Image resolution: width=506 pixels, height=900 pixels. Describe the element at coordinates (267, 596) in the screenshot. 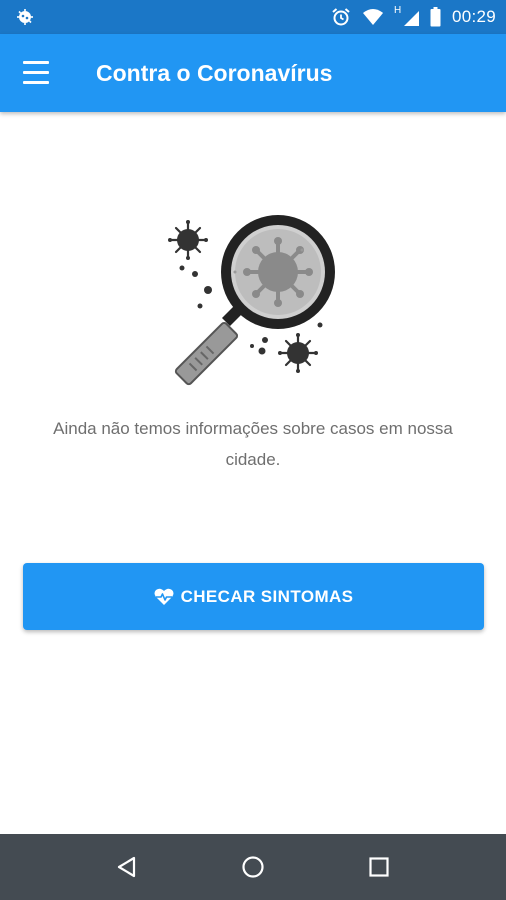

I see `check-symptoms-label: CHECAR SINTOMAS` at that location.